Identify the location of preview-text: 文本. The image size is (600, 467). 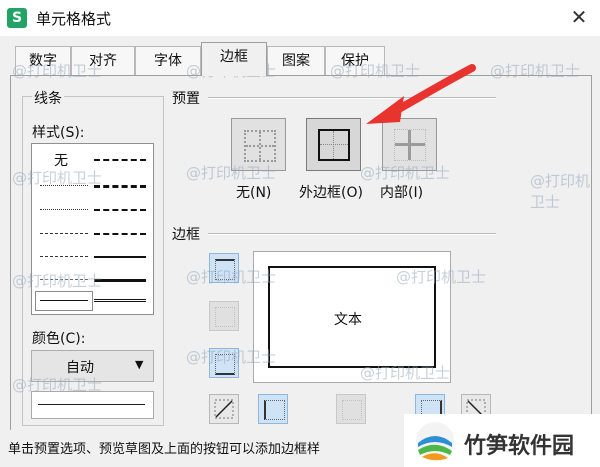
(348, 320).